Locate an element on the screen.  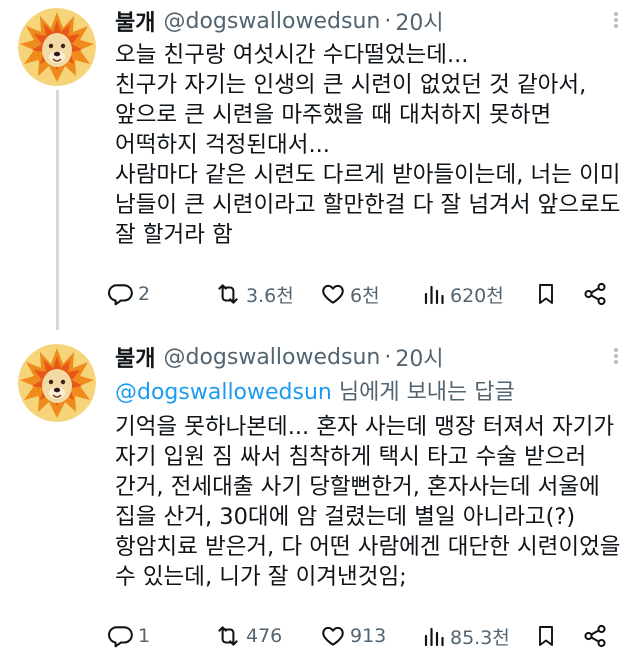
tweet-text-line: 기억을 못하나본데... 혼자 사는데 맹장 터져서 자기가 is located at coordinates (365, 427).